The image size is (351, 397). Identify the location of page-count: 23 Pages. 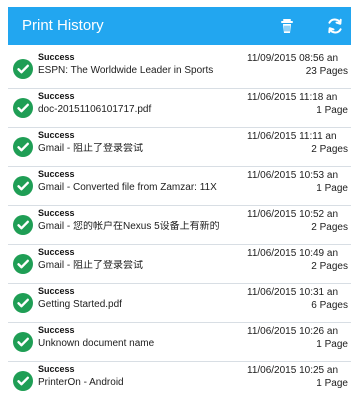
(326, 71).